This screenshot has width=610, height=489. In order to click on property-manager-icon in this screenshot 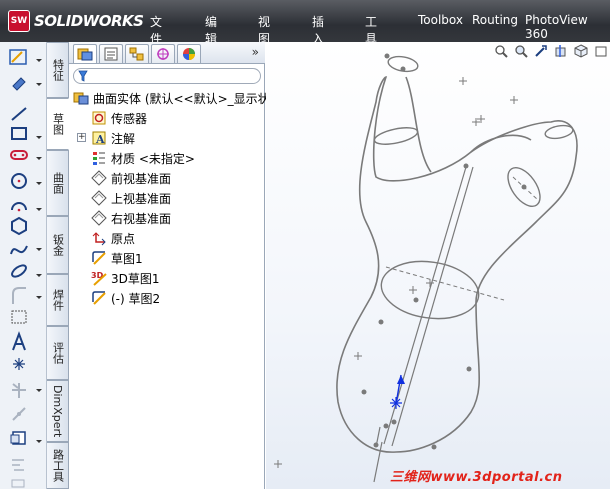, I will do `click(111, 54)`.